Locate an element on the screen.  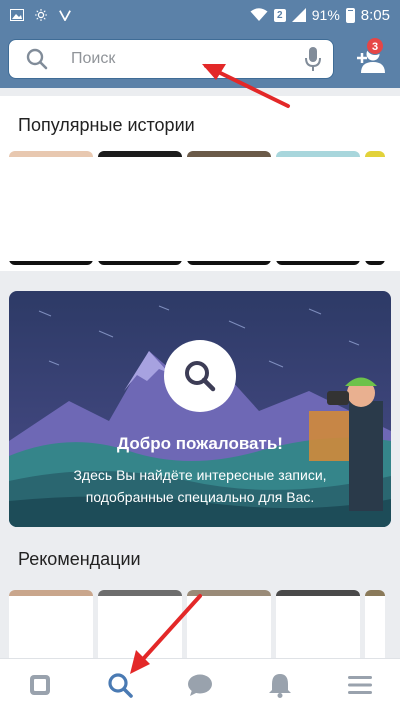
recommendations-row is located at coordinates (197, 624).